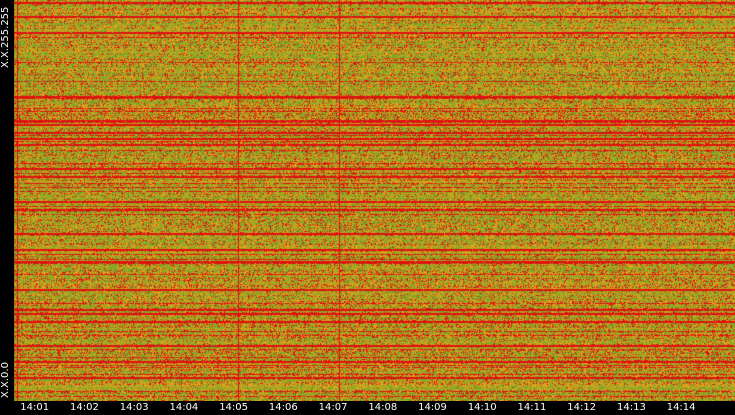 Image resolution: width=735 pixels, height=415 pixels. I want to click on x-tick-label-7: 14:08, so click(383, 407).